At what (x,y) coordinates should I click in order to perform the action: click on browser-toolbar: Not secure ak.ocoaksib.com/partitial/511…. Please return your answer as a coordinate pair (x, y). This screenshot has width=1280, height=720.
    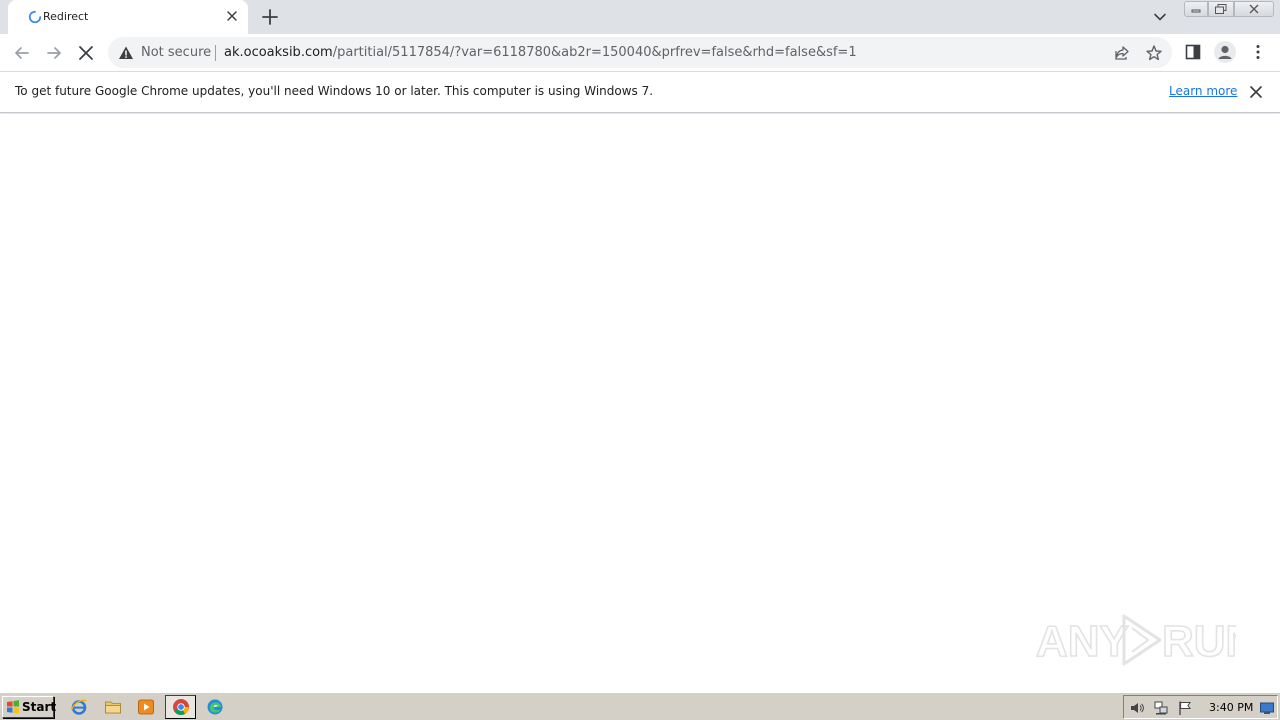
    Looking at the image, I should click on (640, 52).